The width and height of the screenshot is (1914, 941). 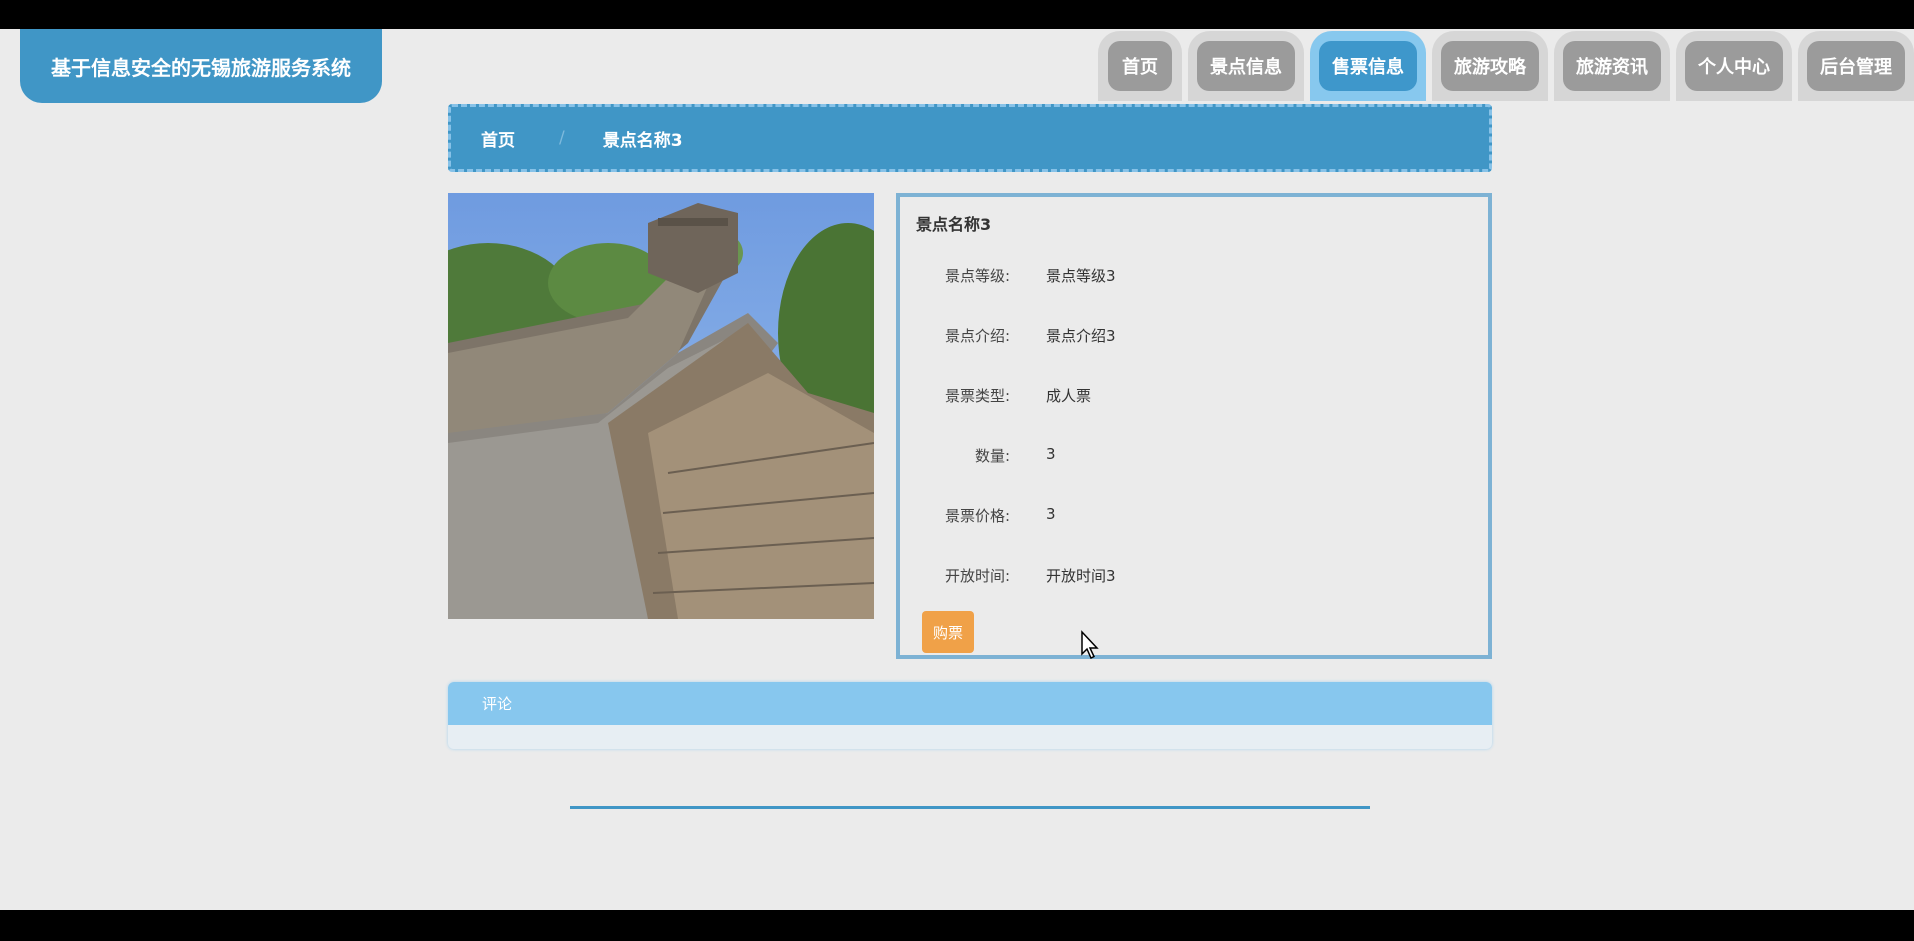 I want to click on nav-label: 后台管理, so click(x=1856, y=66).